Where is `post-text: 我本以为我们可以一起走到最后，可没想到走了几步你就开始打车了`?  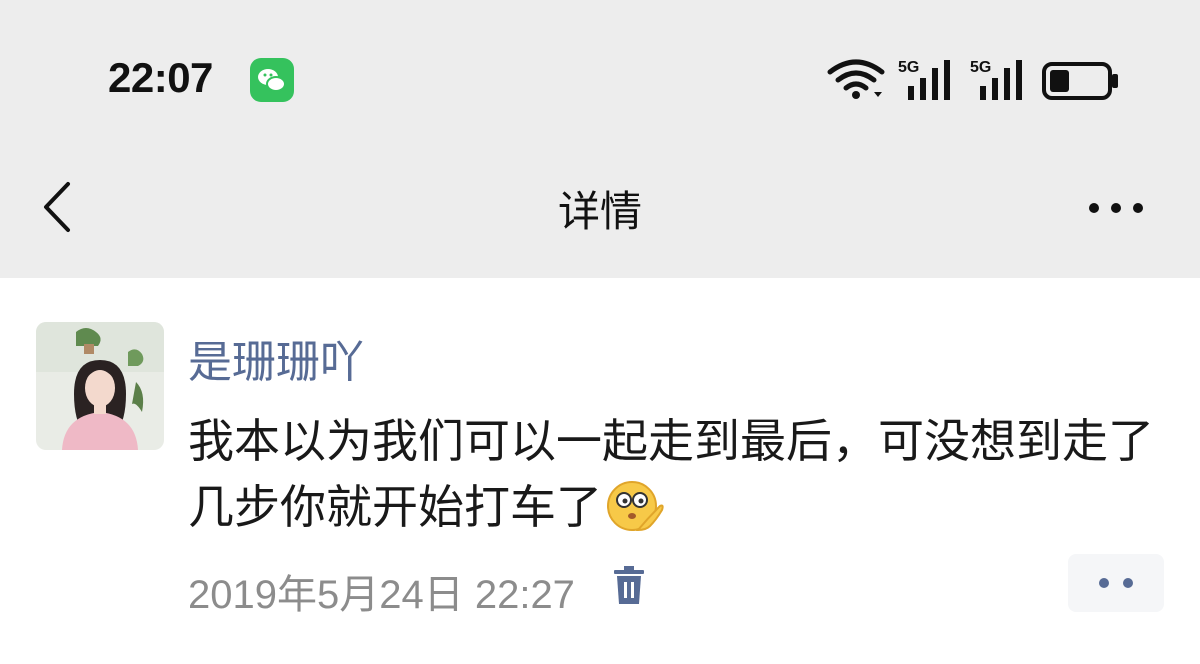 post-text: 我本以为我们可以一起走到最后，可没想到走了几步你就开始打车了 is located at coordinates (671, 474).